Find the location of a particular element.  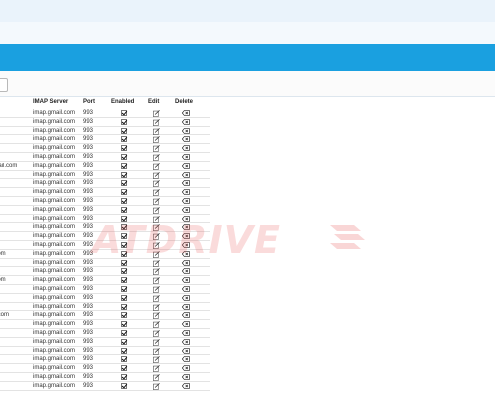

search-input is located at coordinates (4, 85).